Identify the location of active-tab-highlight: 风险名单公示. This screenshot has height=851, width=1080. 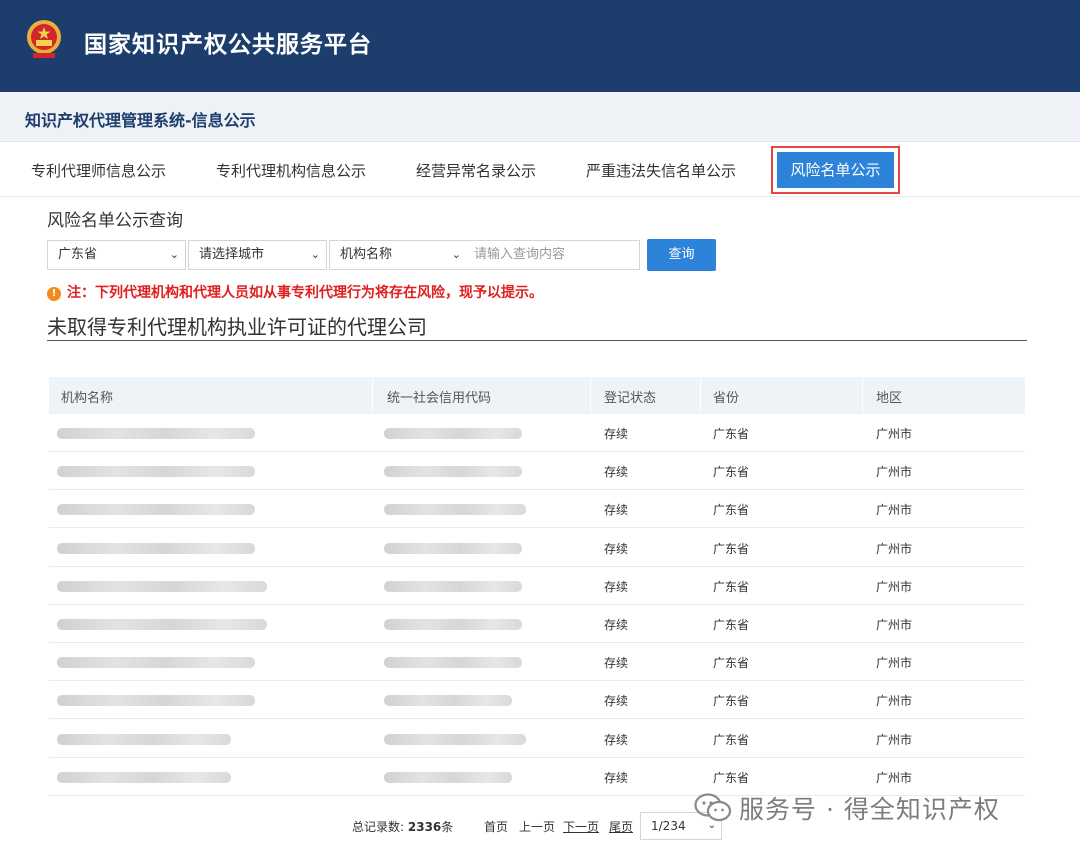
(835, 170).